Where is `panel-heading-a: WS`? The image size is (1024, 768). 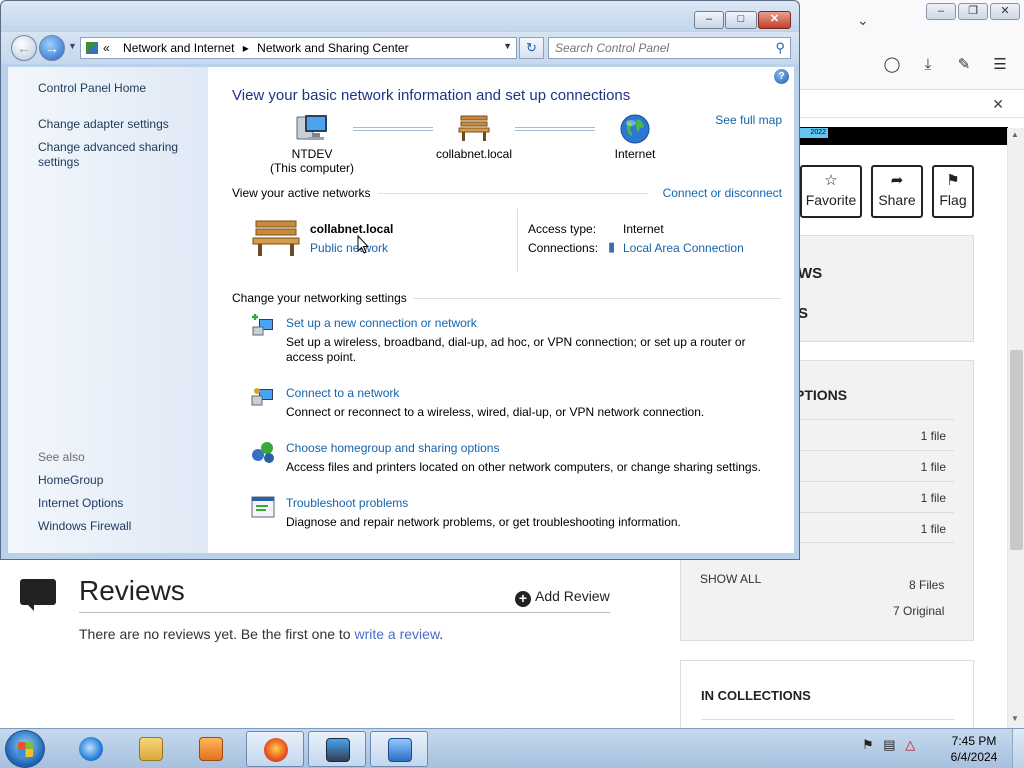 panel-heading-a: WS is located at coordinates (810, 273).